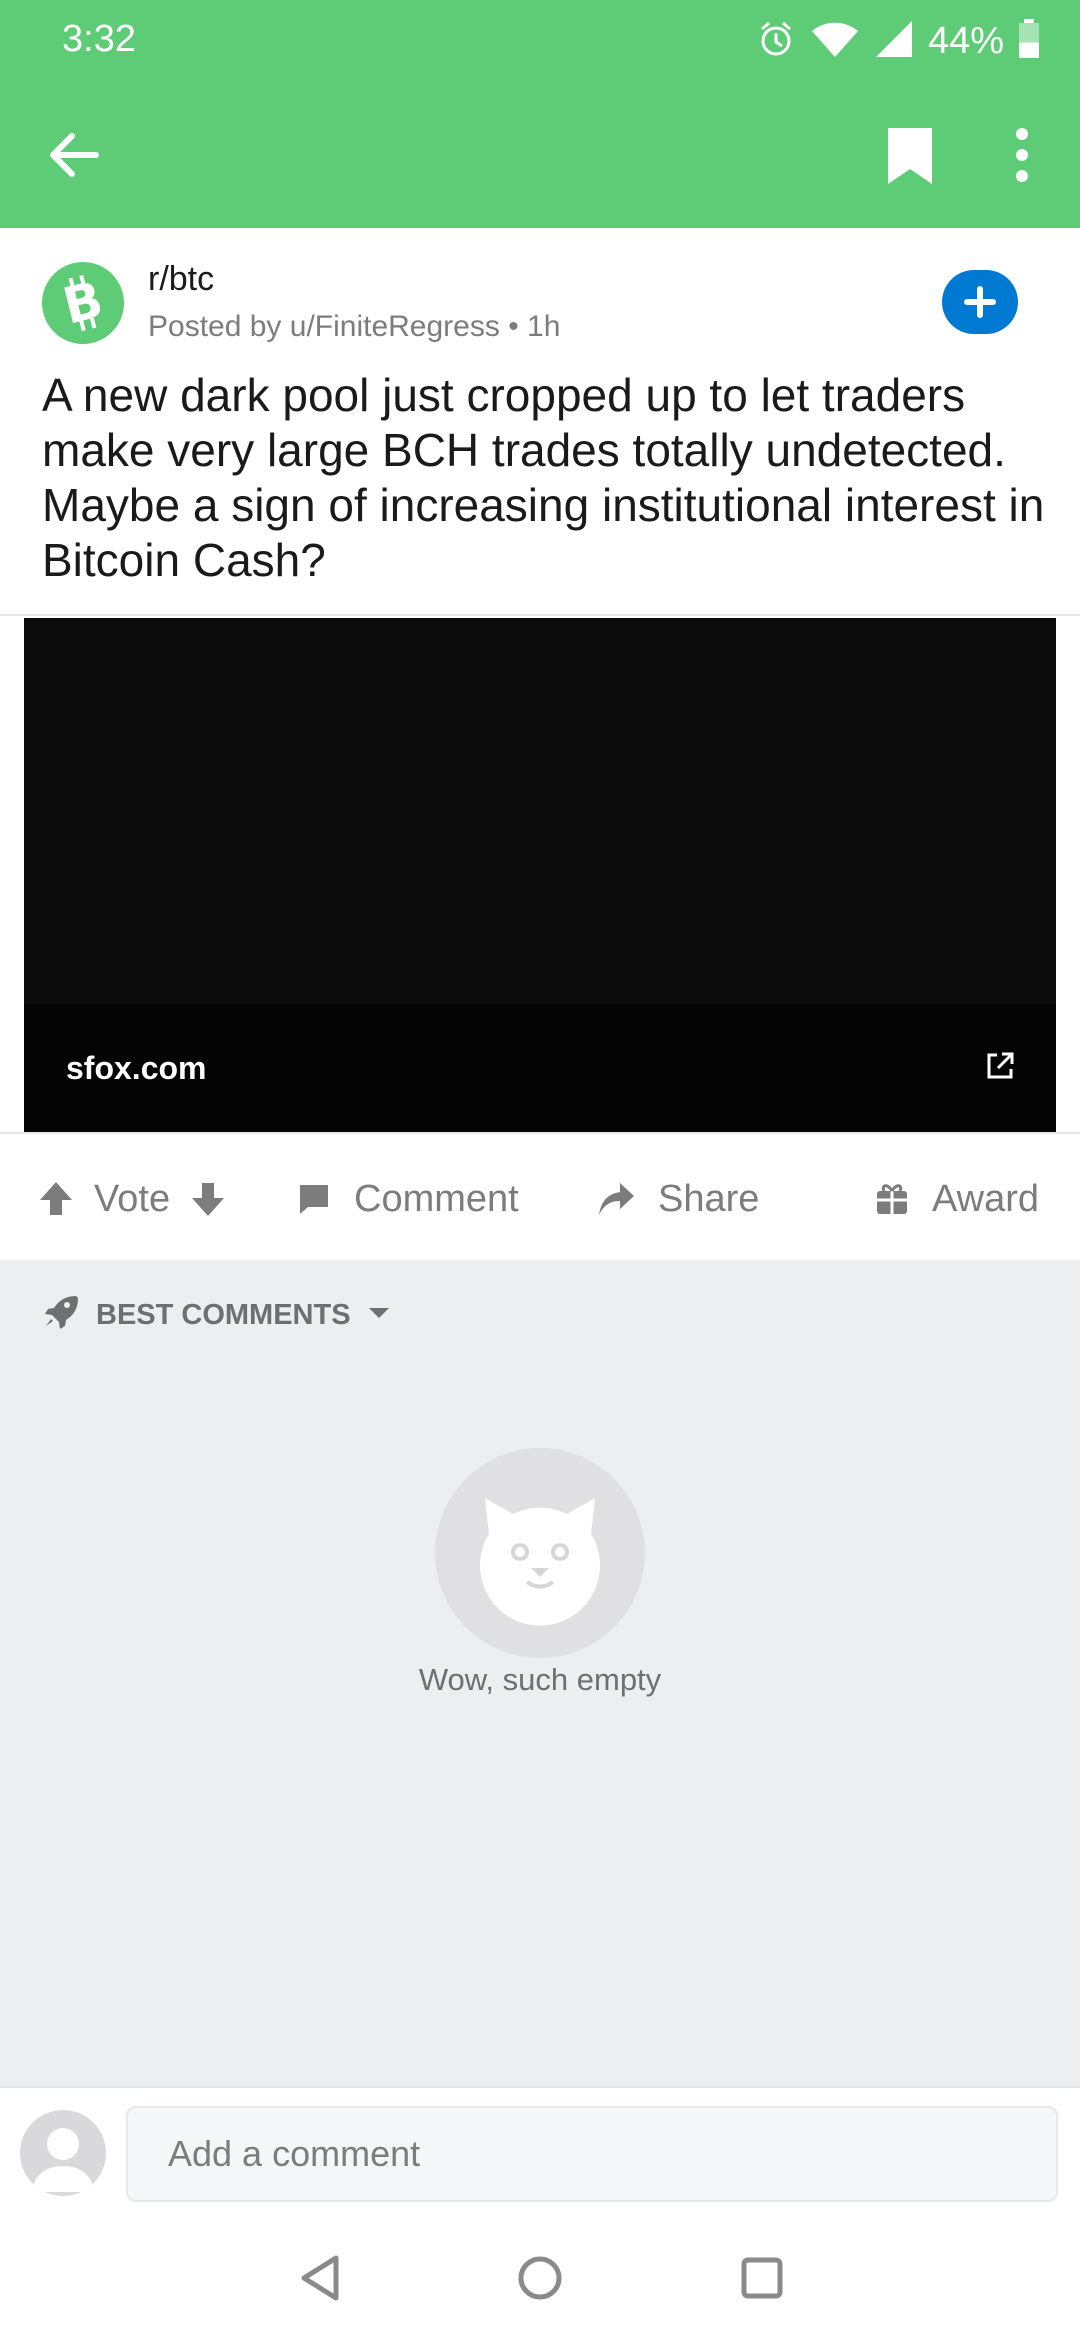 The width and height of the screenshot is (1080, 2340). Describe the element at coordinates (776, 41) in the screenshot. I see `alarm-icon` at that location.